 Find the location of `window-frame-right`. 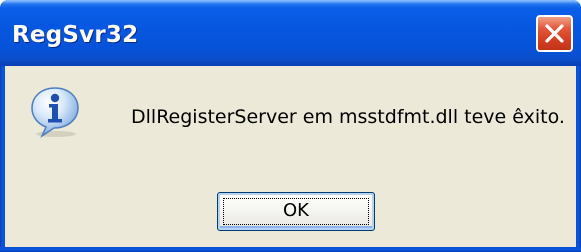

window-frame-right is located at coordinates (578, 159).